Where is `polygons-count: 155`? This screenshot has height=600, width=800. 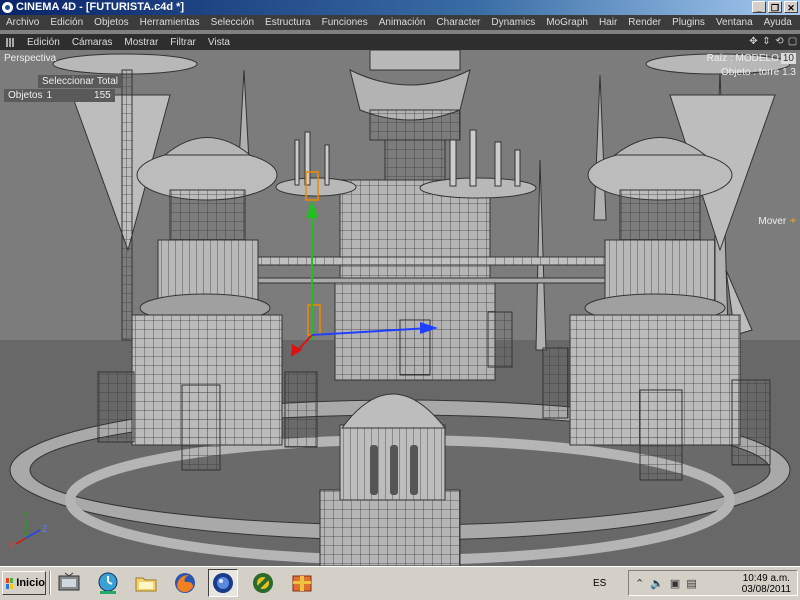 polygons-count: 155 is located at coordinates (102, 95).